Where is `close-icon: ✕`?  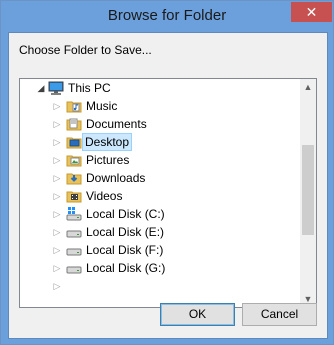 close-icon: ✕ is located at coordinates (311, 12).